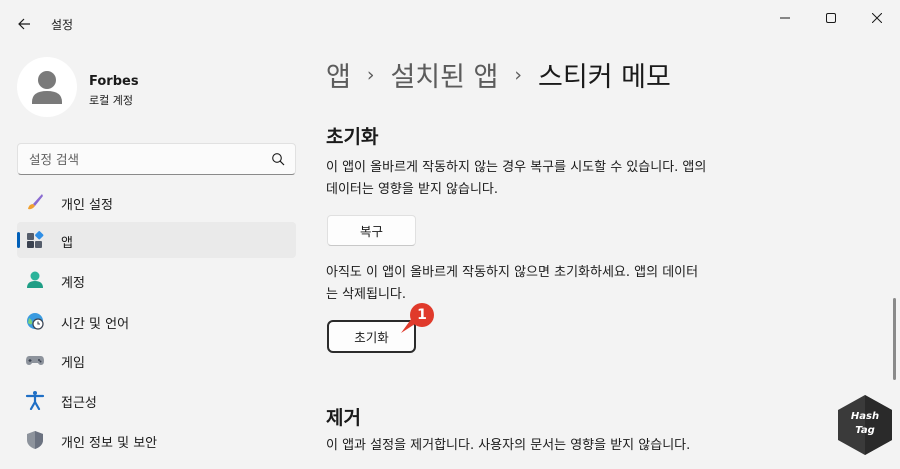  What do you see at coordinates (156, 400) in the screenshot?
I see `sidebar-item-accessibility: 접근성` at bounding box center [156, 400].